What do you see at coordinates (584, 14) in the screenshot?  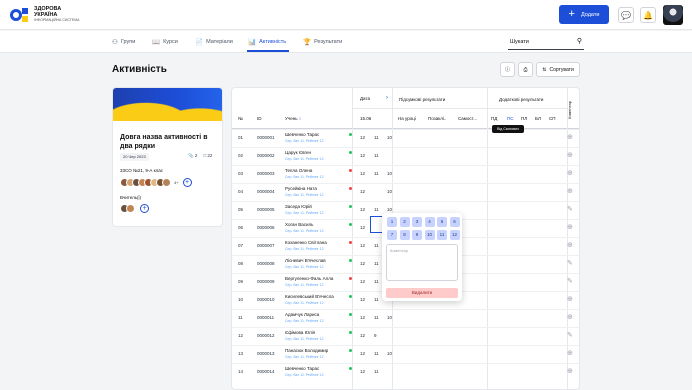 I see `add-button: + Додати` at bounding box center [584, 14].